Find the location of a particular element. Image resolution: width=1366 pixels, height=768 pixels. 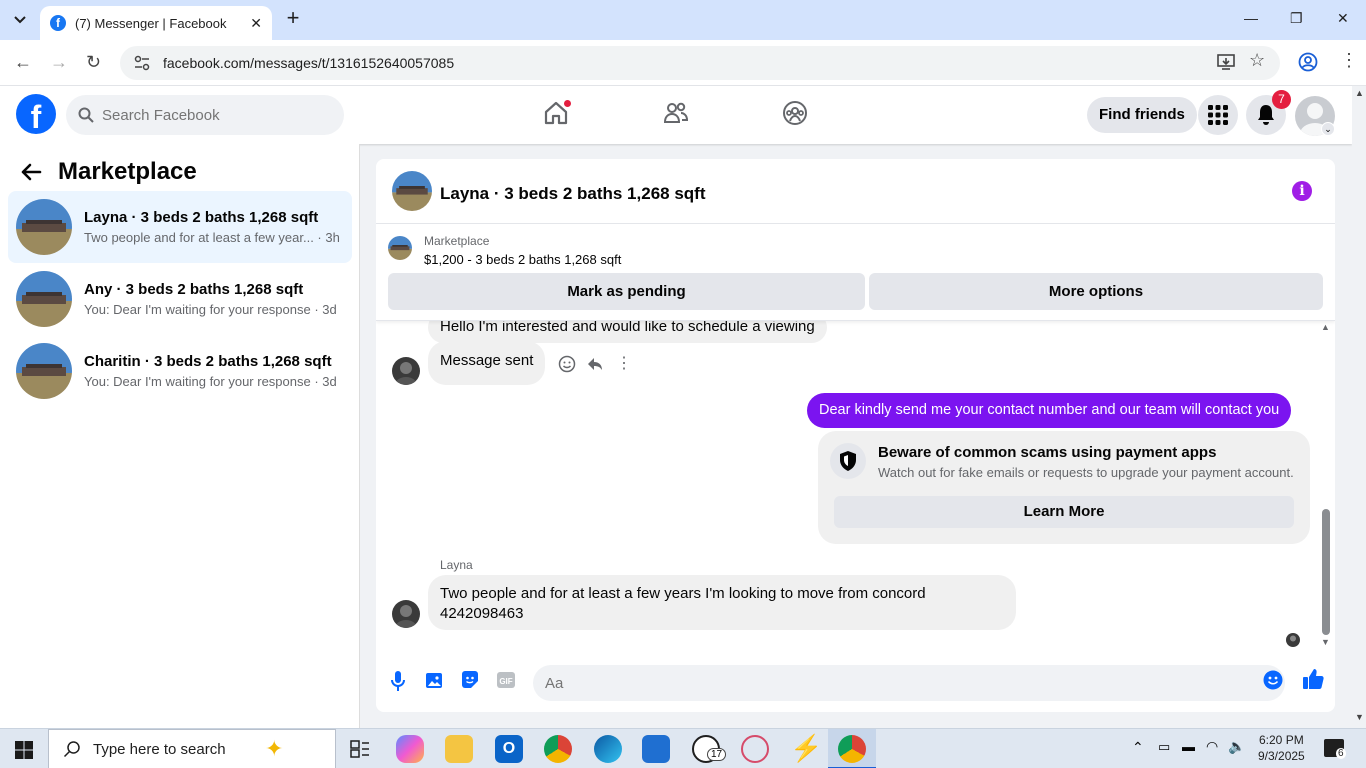

taskbar-search: Type here to search ✦ is located at coordinates (192, 748).